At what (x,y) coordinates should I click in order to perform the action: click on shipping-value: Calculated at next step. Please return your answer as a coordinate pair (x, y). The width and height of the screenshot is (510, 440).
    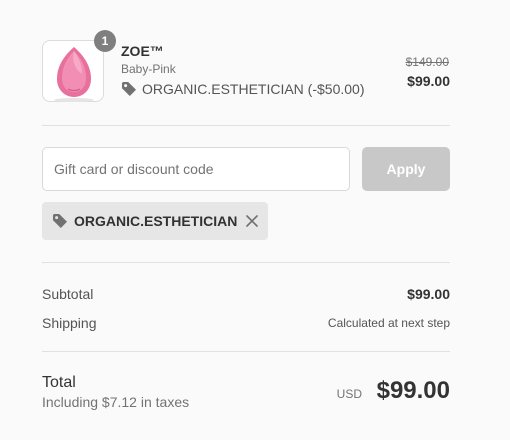
    Looking at the image, I should click on (388, 323).